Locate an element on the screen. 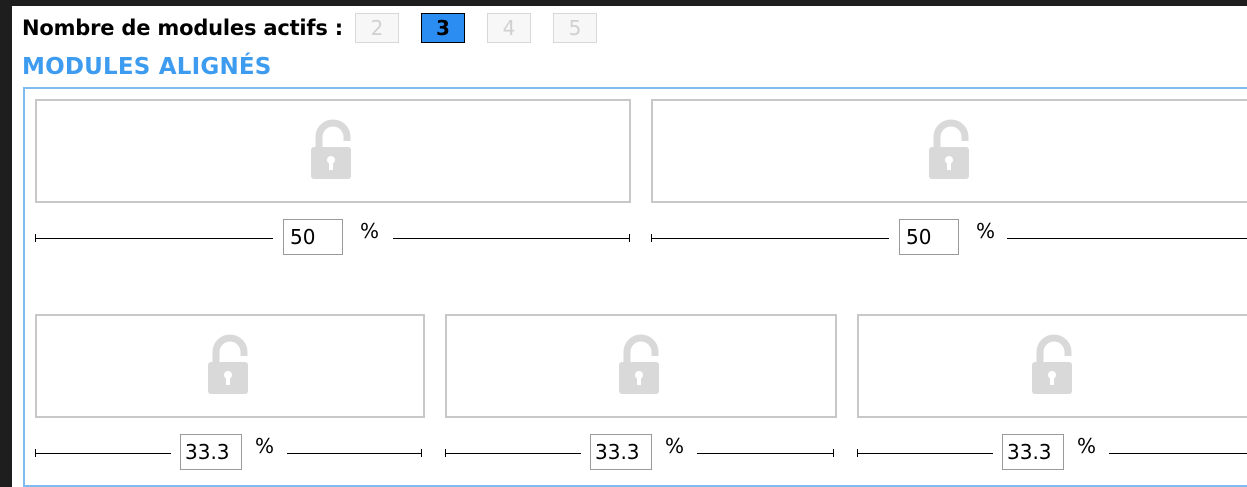 This screenshot has width=1247, height=487. module-count-2-button: 2 is located at coordinates (376, 28).